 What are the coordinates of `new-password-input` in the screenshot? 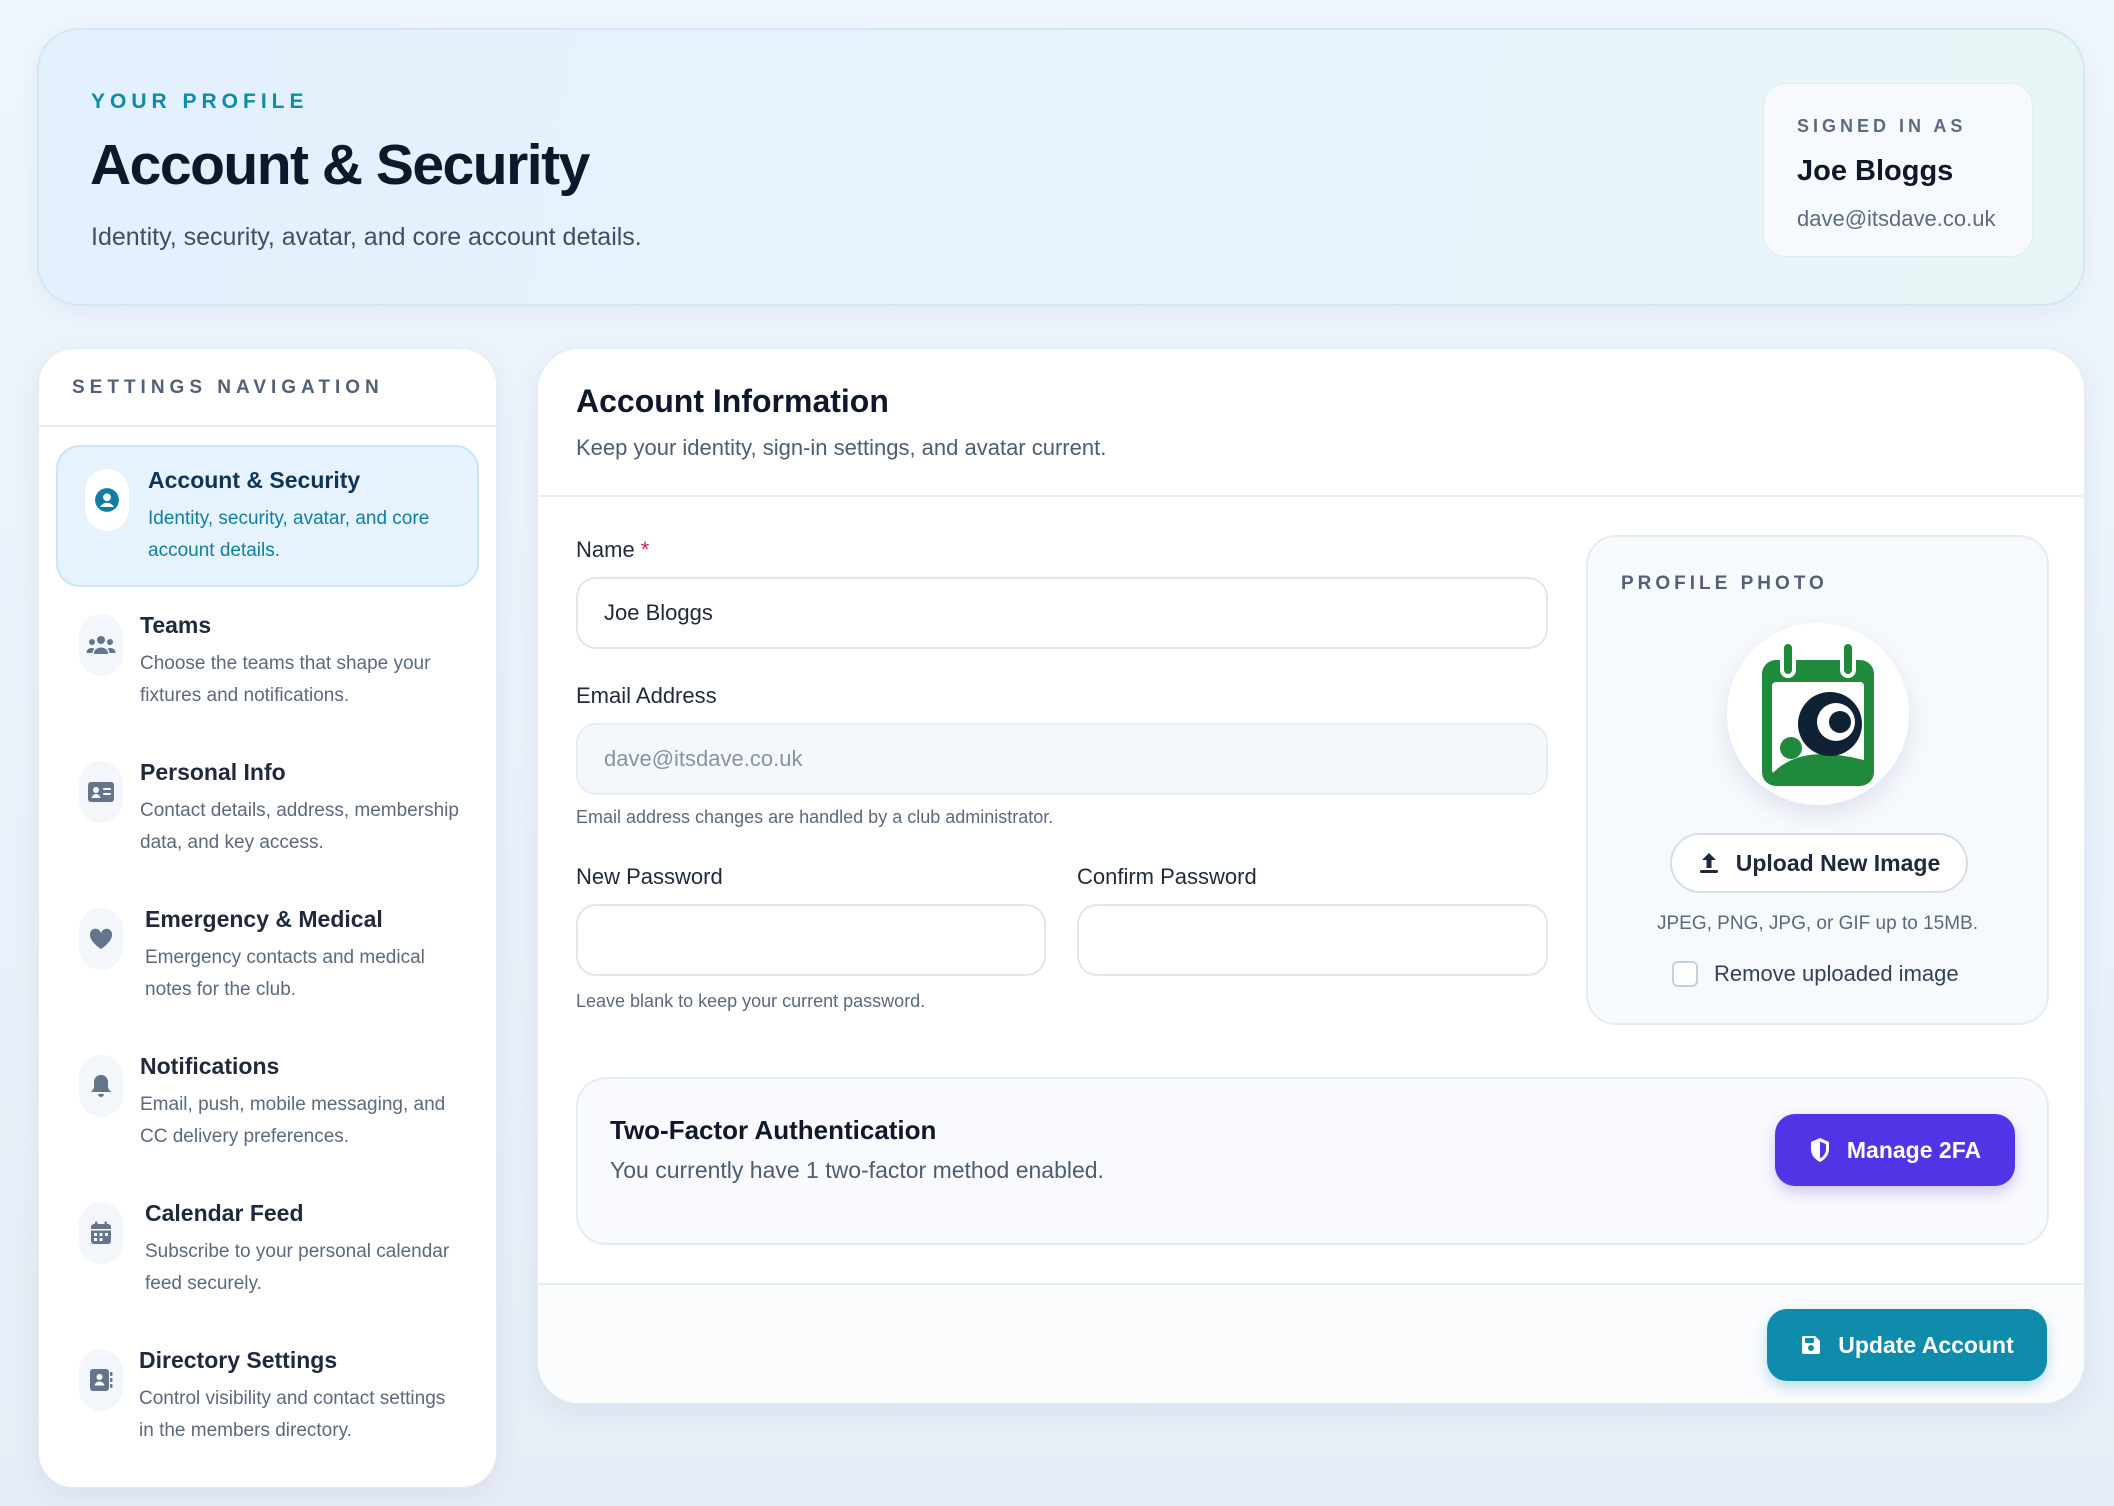 It's located at (811, 940).